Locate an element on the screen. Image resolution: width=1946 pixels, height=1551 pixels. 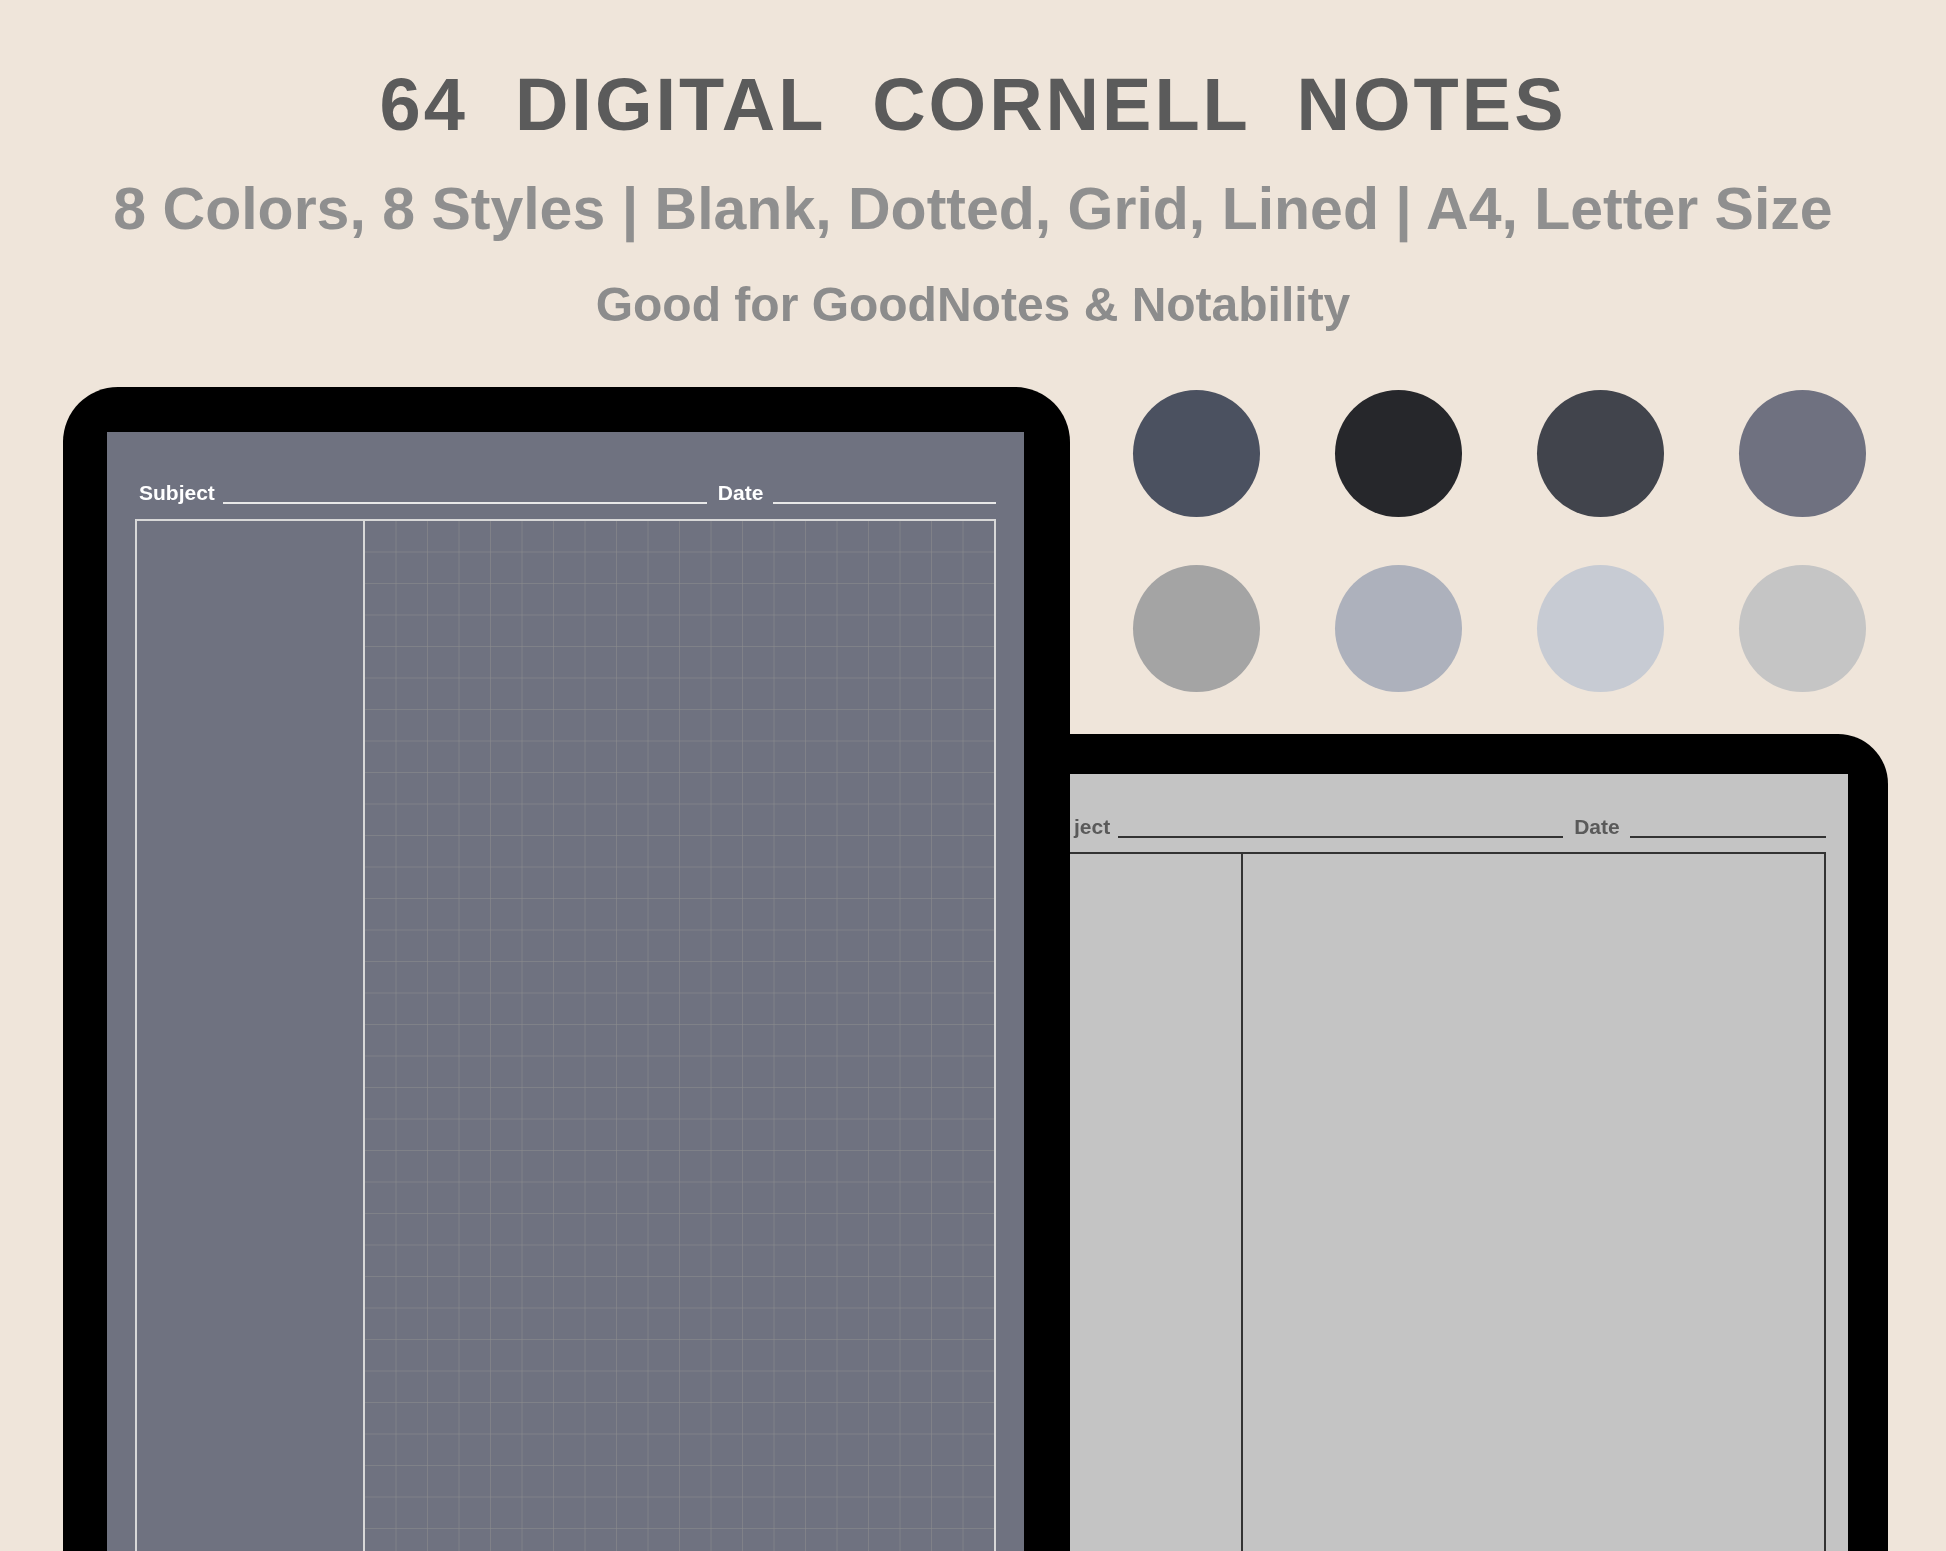
title: 64 DIGITAL CORNELL NOTES is located at coordinates (973, 105).